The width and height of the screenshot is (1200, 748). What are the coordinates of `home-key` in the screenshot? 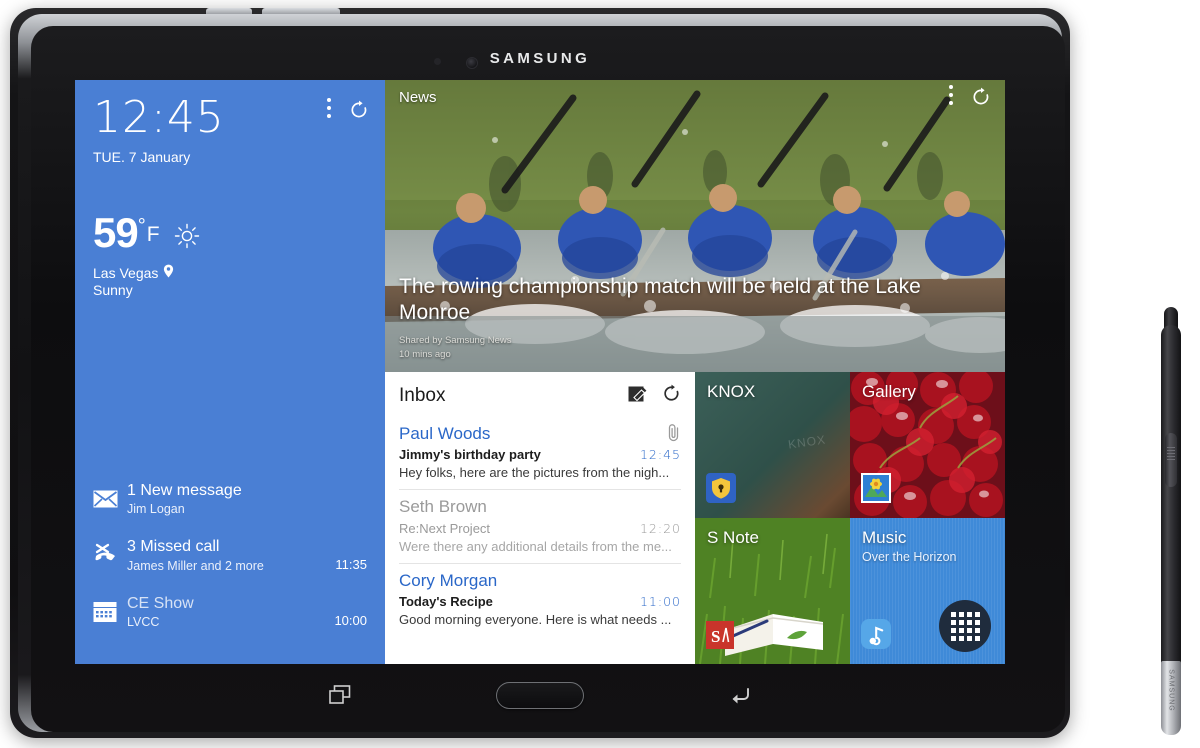 It's located at (540, 695).